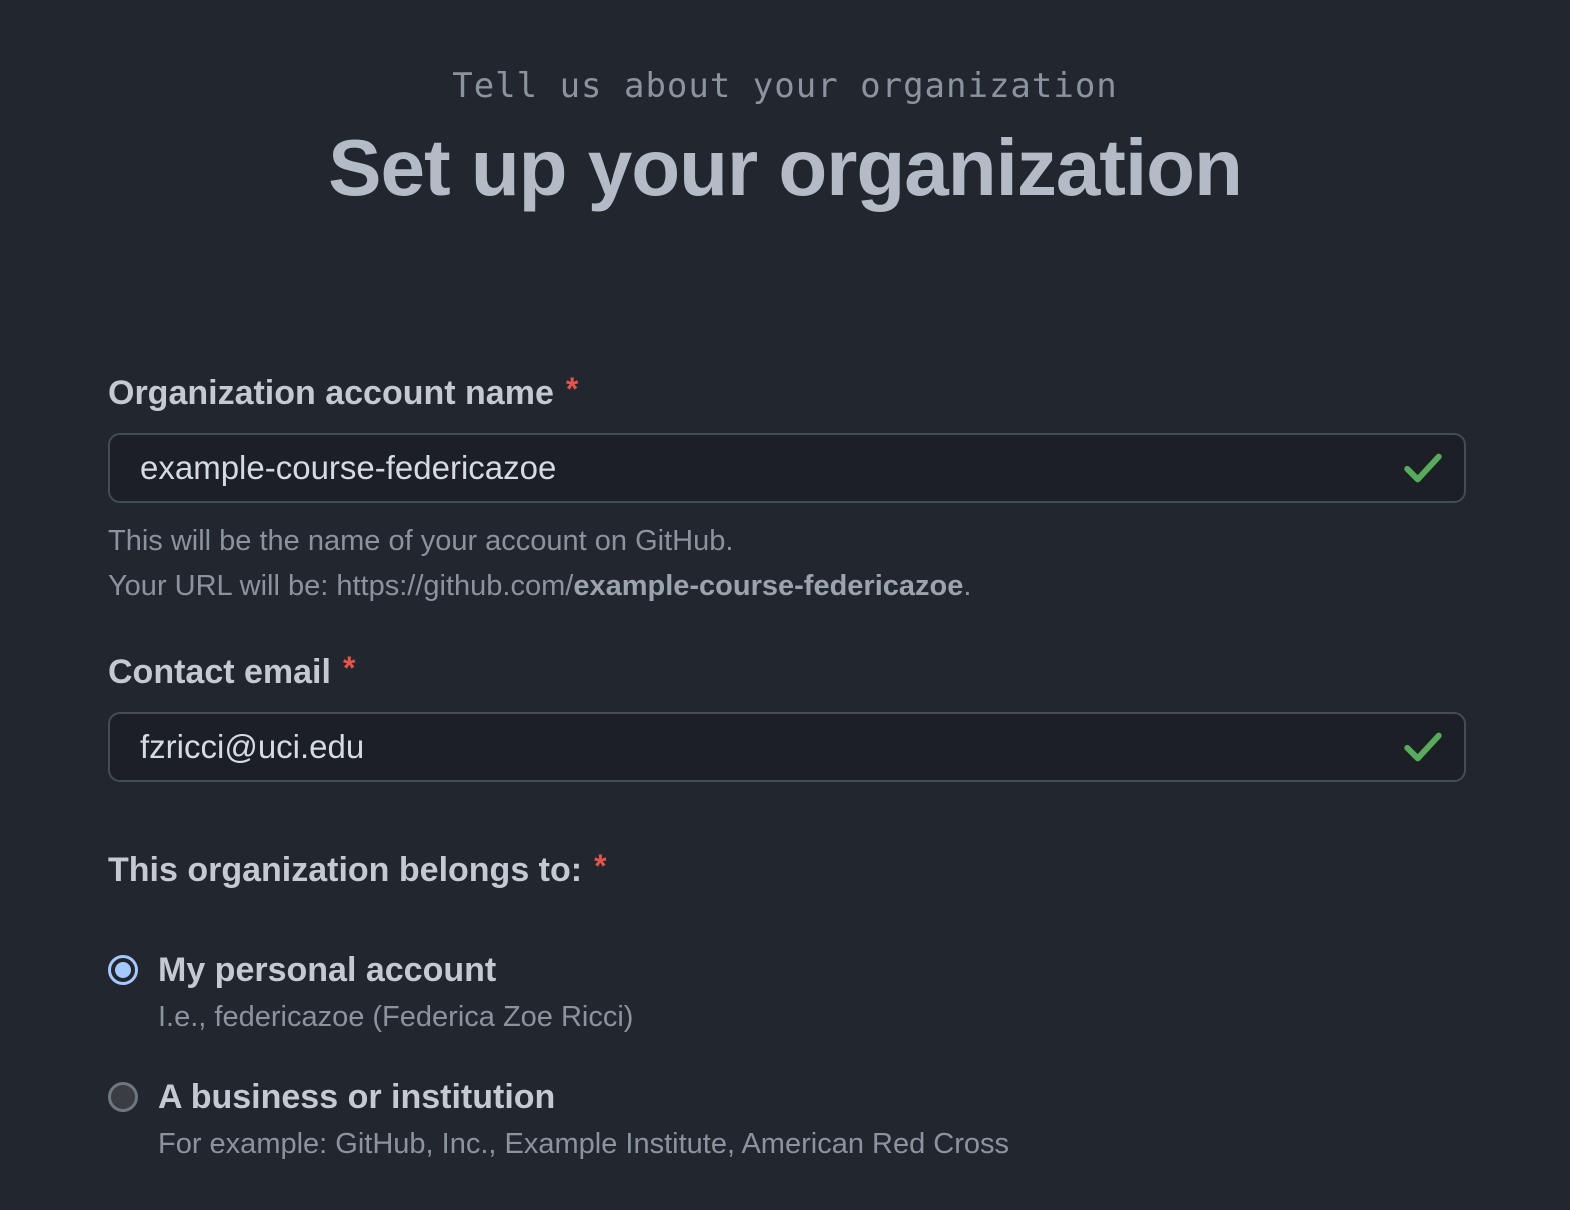 This screenshot has width=1570, height=1210. Describe the element at coordinates (341, 586) in the screenshot. I see `org-url-prefix: Your URL will be: https://github.com/` at that location.